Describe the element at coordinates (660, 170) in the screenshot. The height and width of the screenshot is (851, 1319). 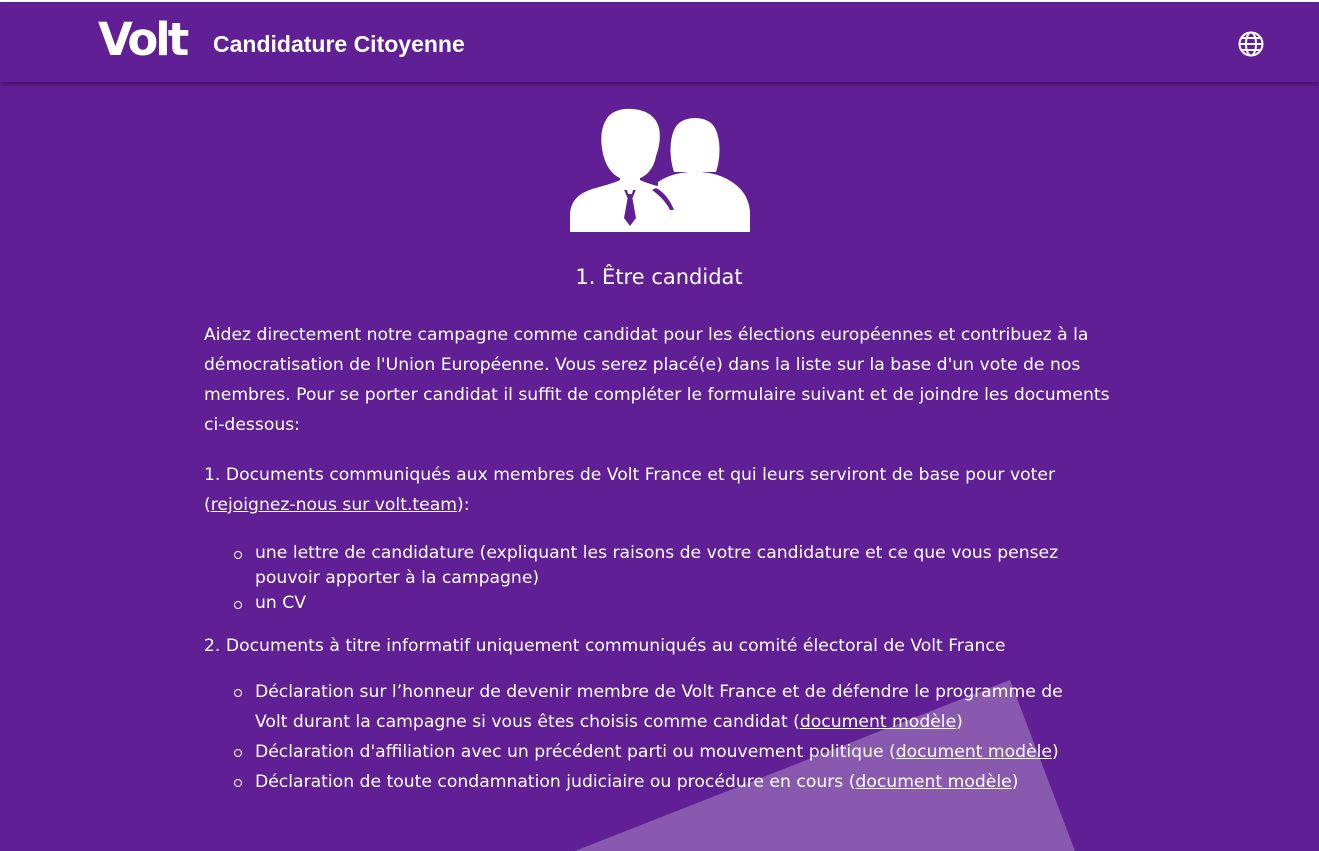
I see `people-icon` at that location.